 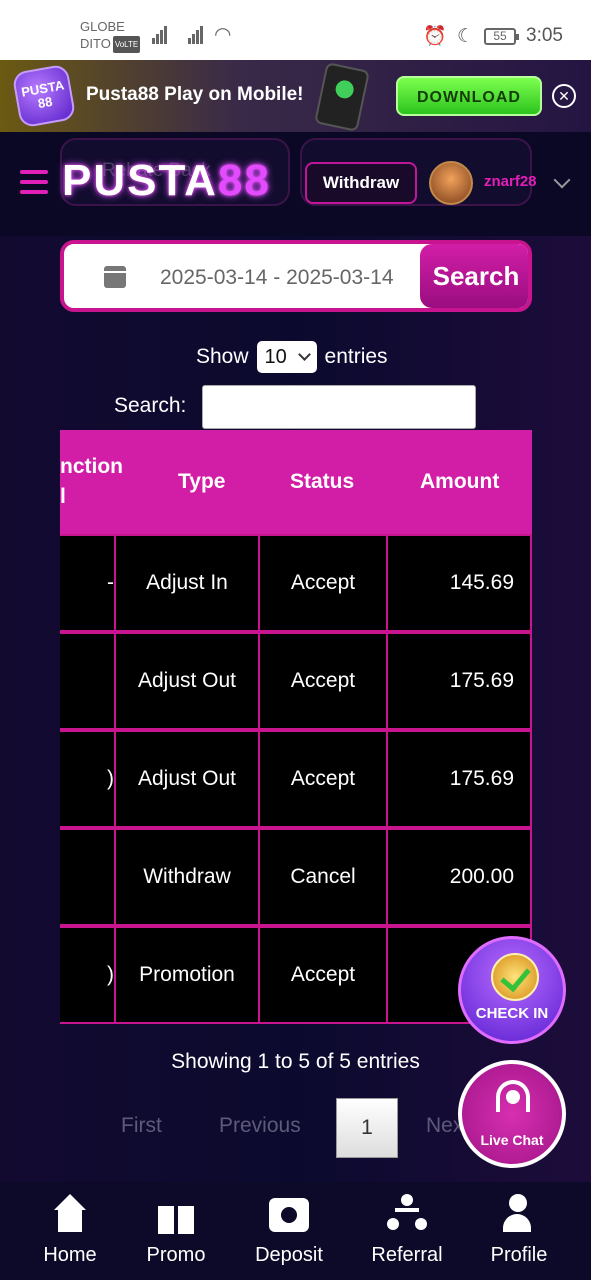 I want to click on check-in-button: CHECK IN, so click(x=512, y=990).